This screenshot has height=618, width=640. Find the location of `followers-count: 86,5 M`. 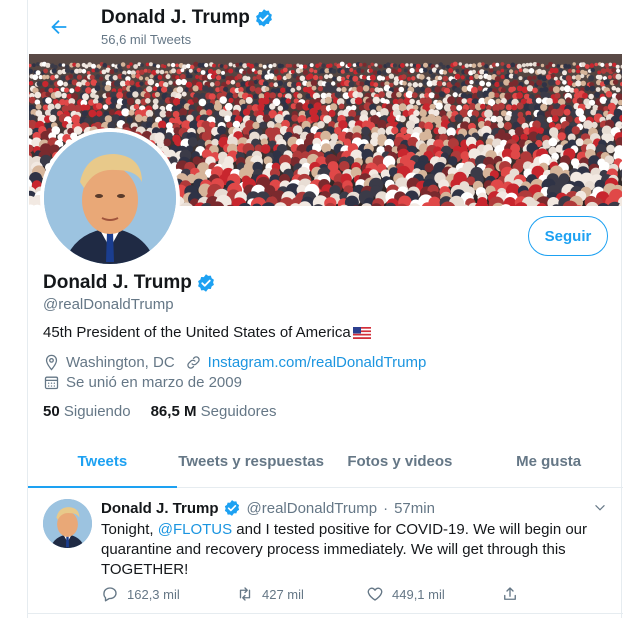

followers-count: 86,5 M is located at coordinates (173, 411).